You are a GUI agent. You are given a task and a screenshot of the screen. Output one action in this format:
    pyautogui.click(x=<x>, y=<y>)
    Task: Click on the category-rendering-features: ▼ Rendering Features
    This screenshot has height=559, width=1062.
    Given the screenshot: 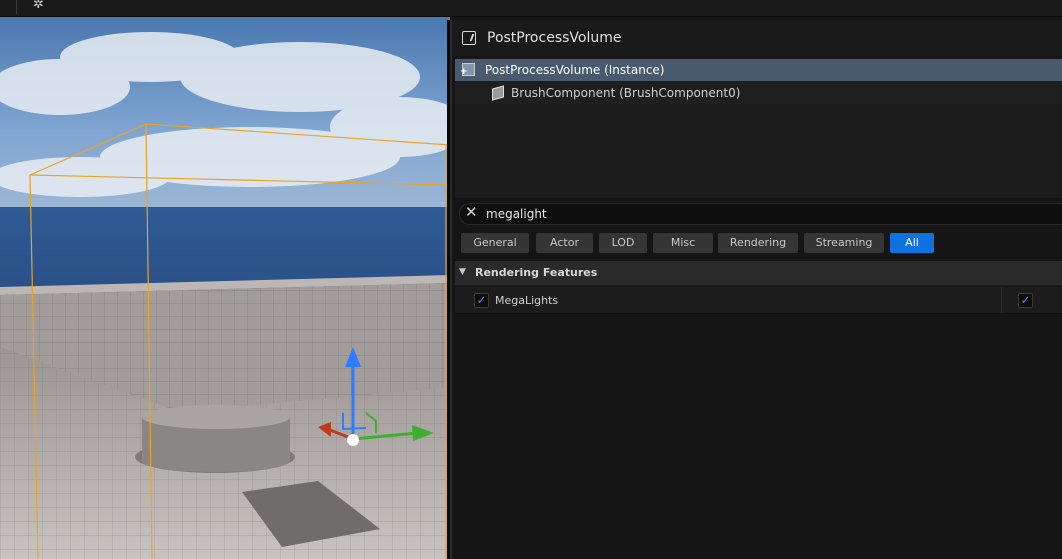 What is the action you would take?
    pyautogui.click(x=758, y=273)
    